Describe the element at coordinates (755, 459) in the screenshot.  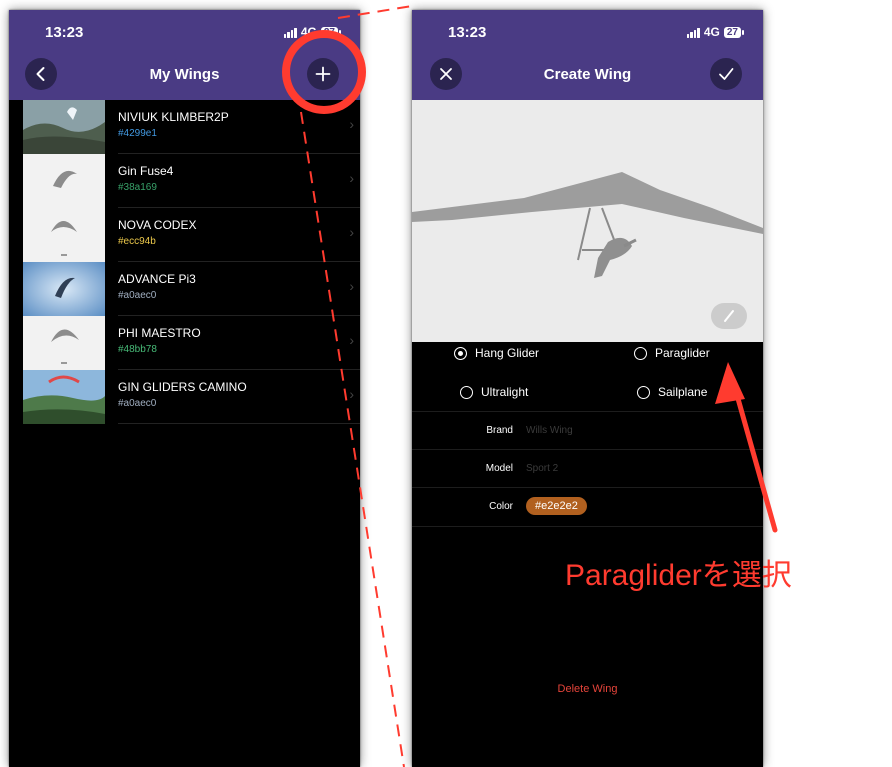
I see `annotation-arrow-shaft` at that location.